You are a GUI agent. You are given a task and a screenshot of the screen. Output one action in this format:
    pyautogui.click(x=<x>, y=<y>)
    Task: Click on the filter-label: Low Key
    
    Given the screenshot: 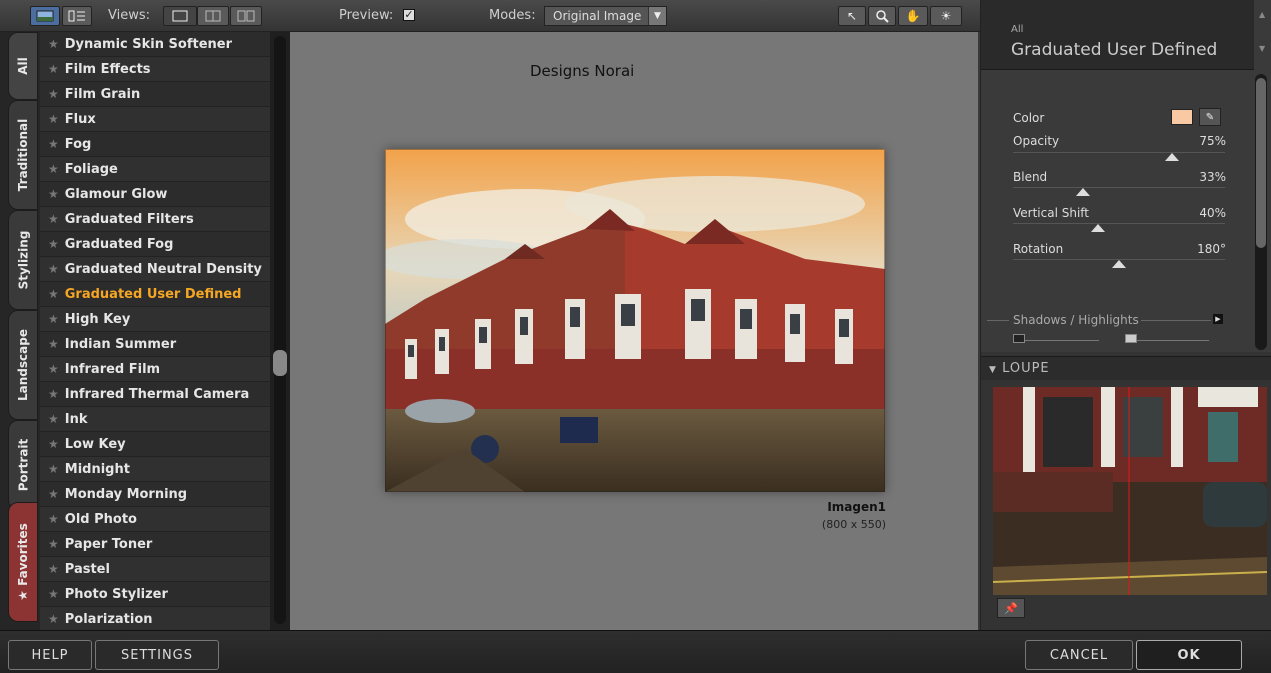 What is the action you would take?
    pyautogui.click(x=95, y=444)
    